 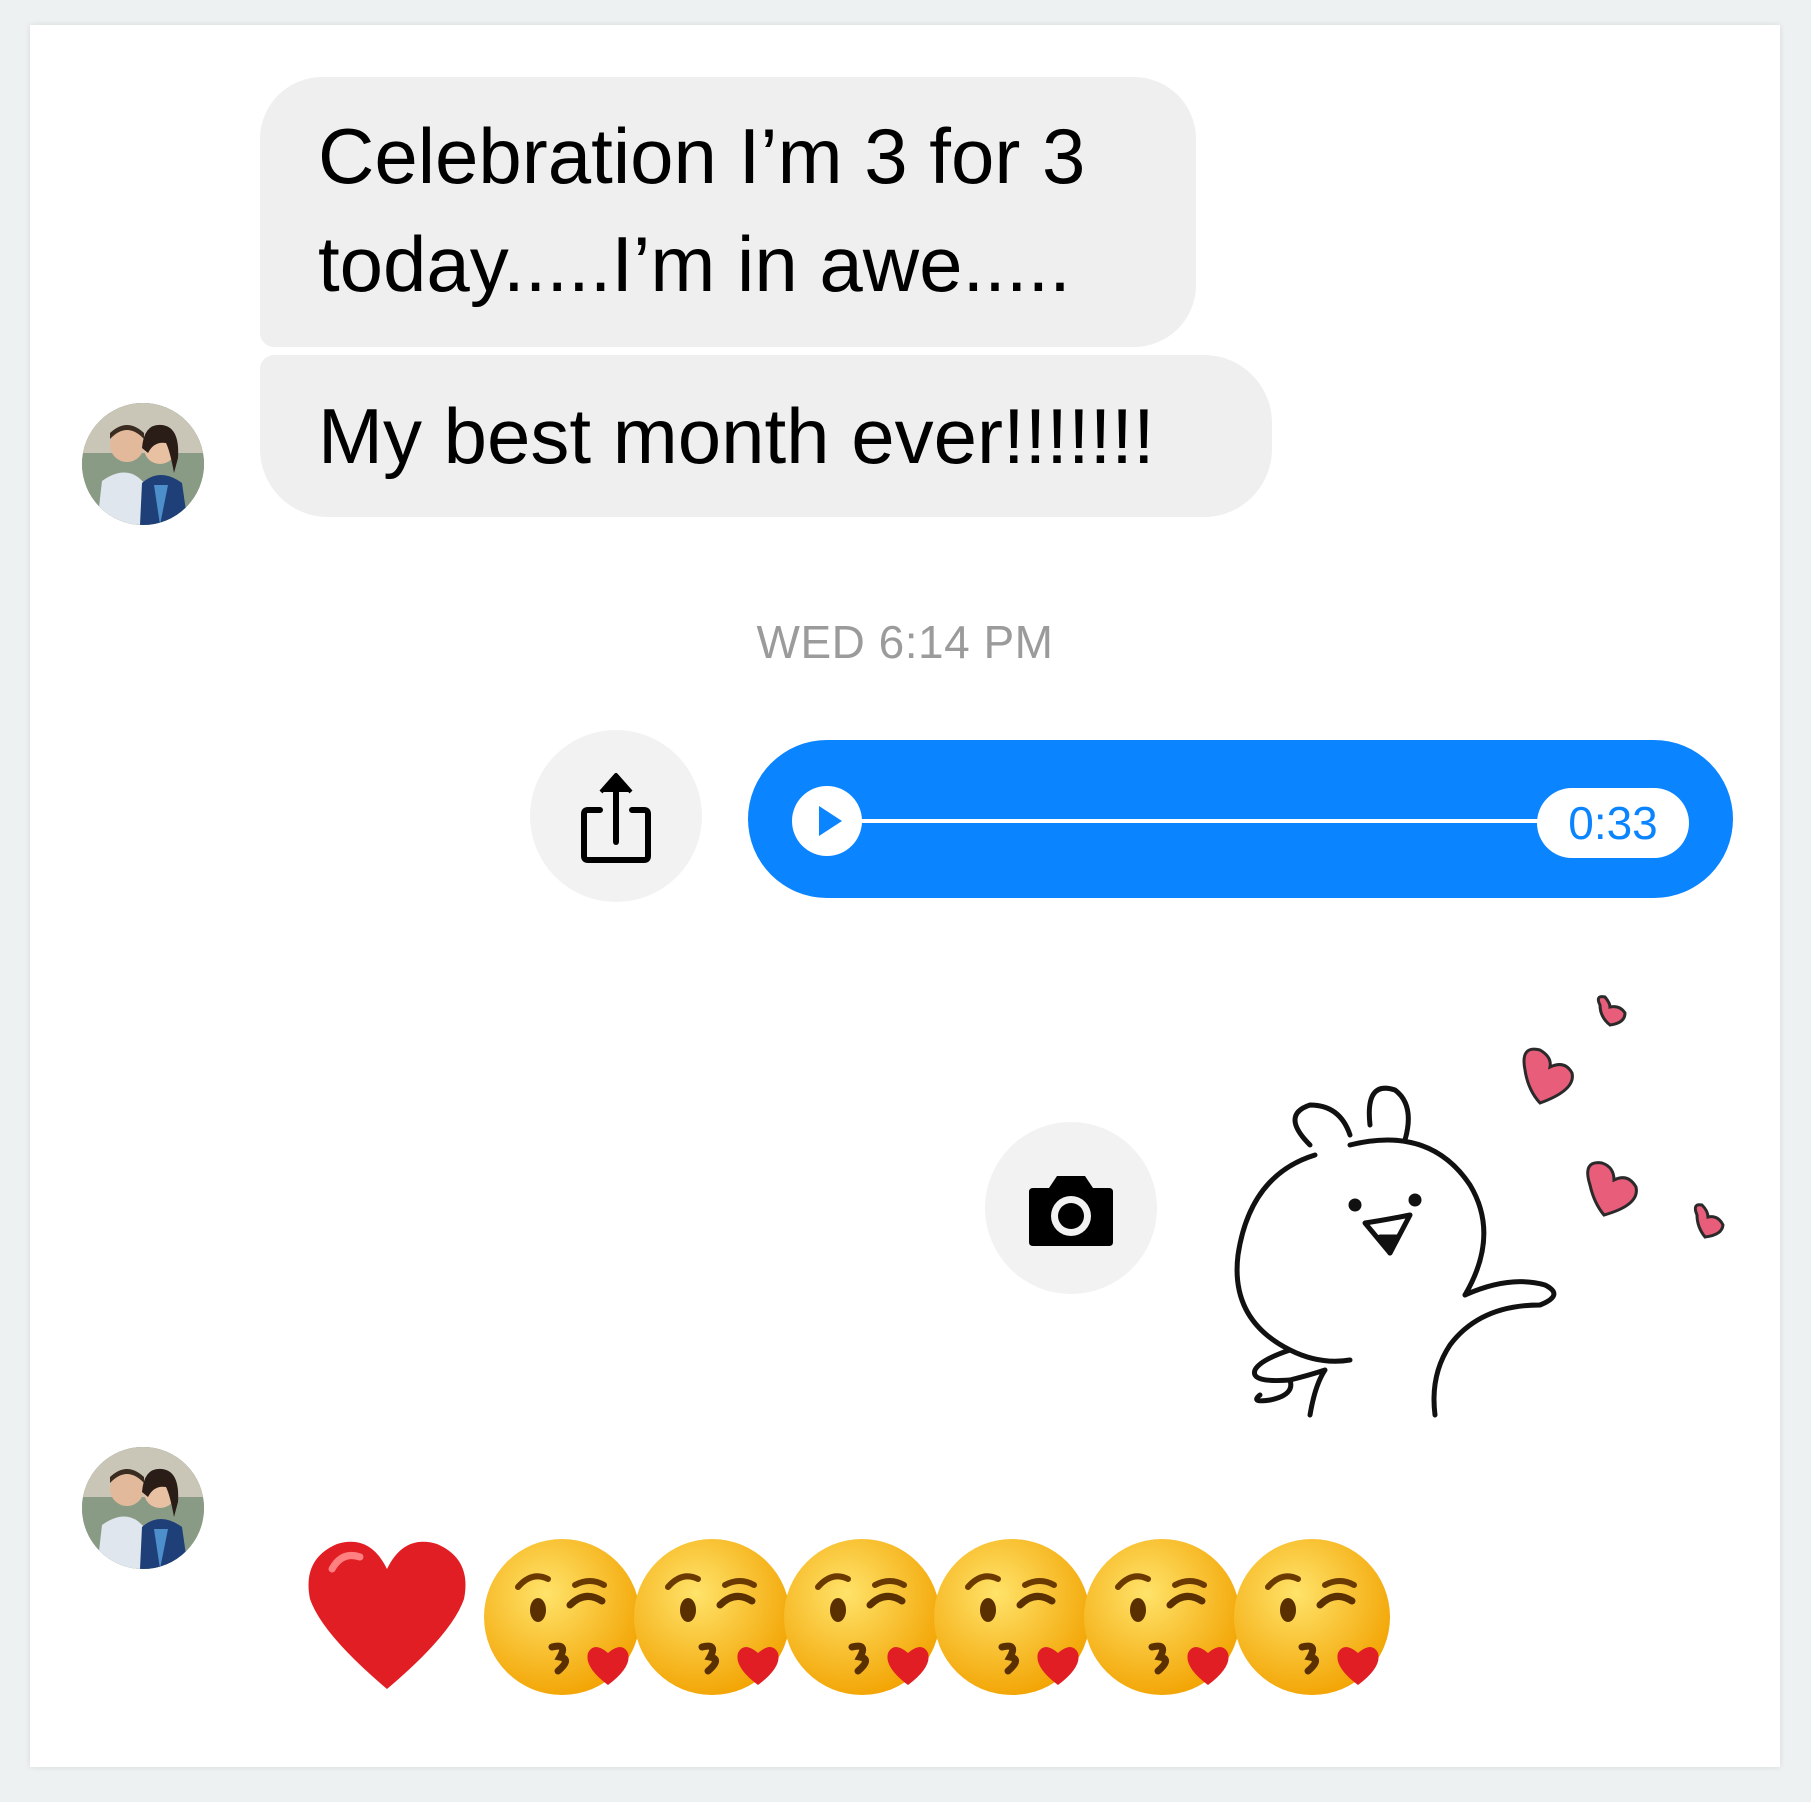 I want to click on incoming-message-bubble: My best month ever!!!!!!!, so click(x=766, y=436).